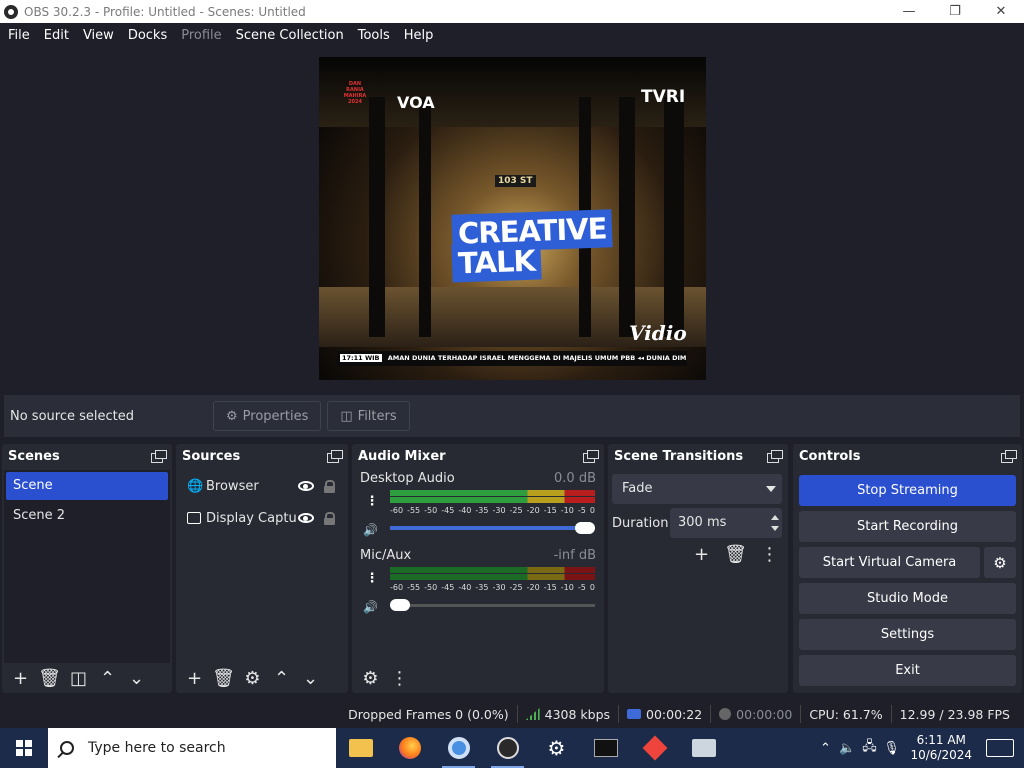  What do you see at coordinates (252, 678) in the screenshot?
I see `source-properties-button: ⚙` at bounding box center [252, 678].